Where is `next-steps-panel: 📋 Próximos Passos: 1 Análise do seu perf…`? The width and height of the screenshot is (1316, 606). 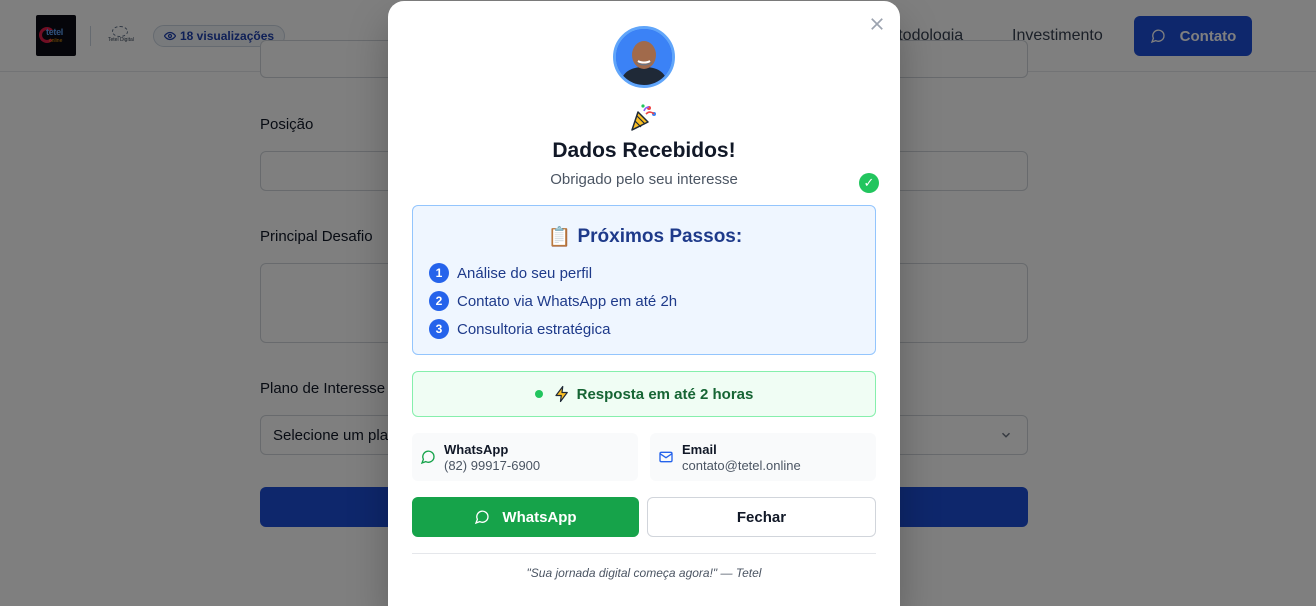
next-steps-panel: 📋 Próximos Passos: 1 Análise do seu perf… is located at coordinates (644, 280).